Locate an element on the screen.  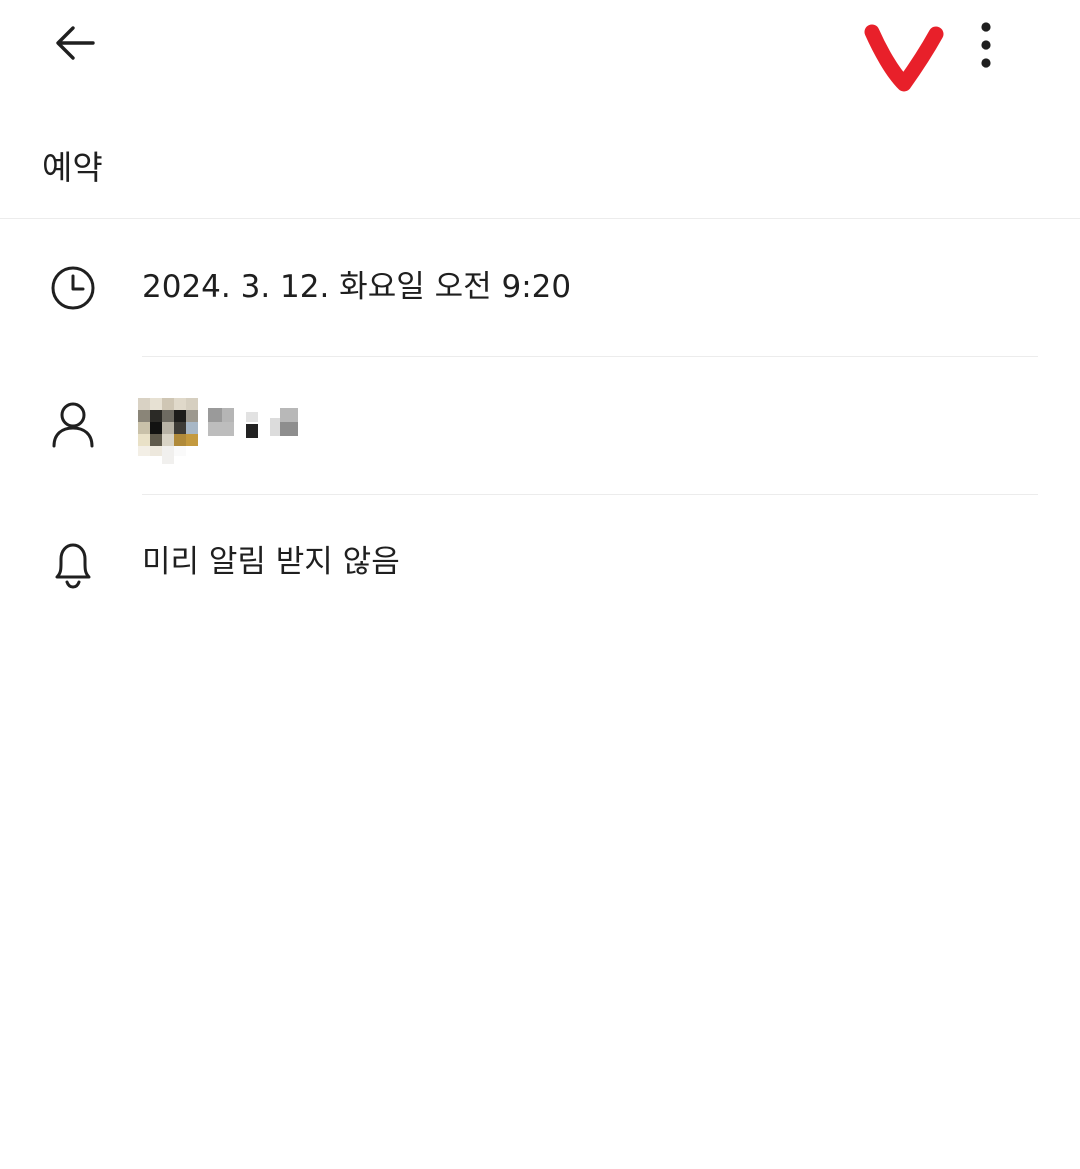
redacted-recipient is located at coordinates (223, 431).